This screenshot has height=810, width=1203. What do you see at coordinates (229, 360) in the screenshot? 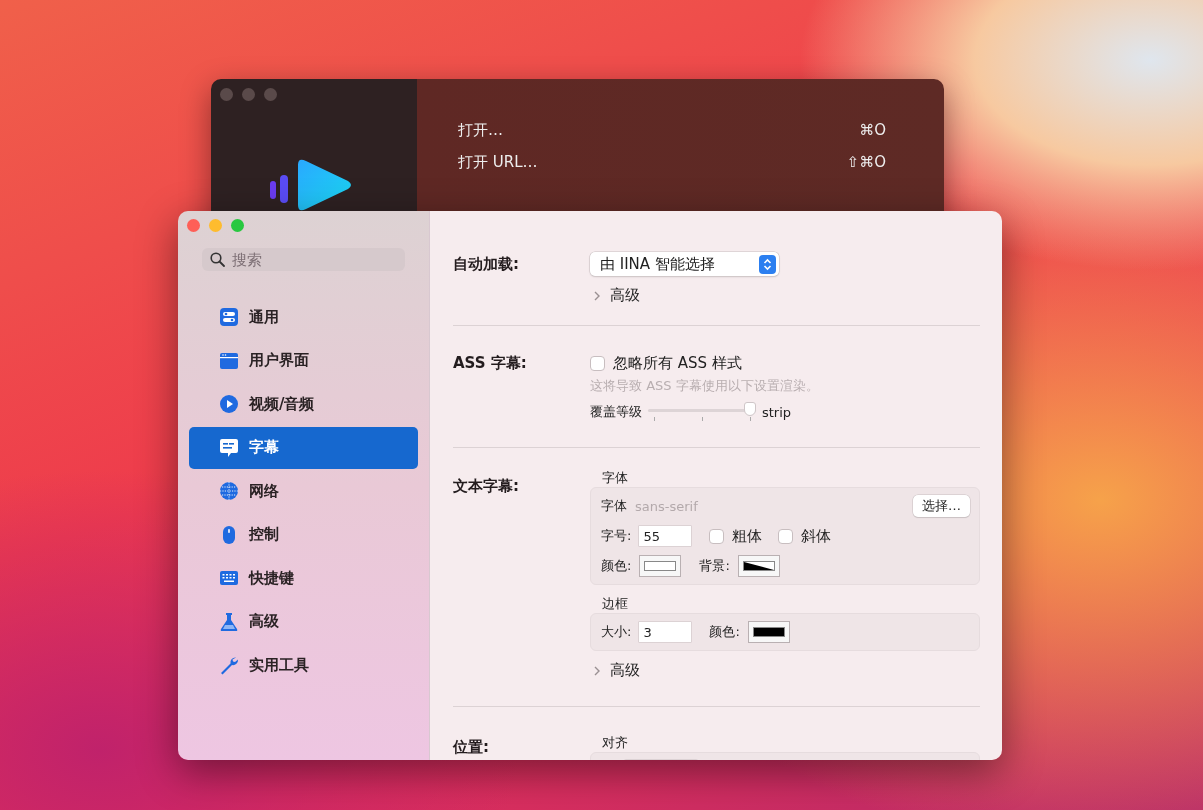
I see `window-icon` at bounding box center [229, 360].